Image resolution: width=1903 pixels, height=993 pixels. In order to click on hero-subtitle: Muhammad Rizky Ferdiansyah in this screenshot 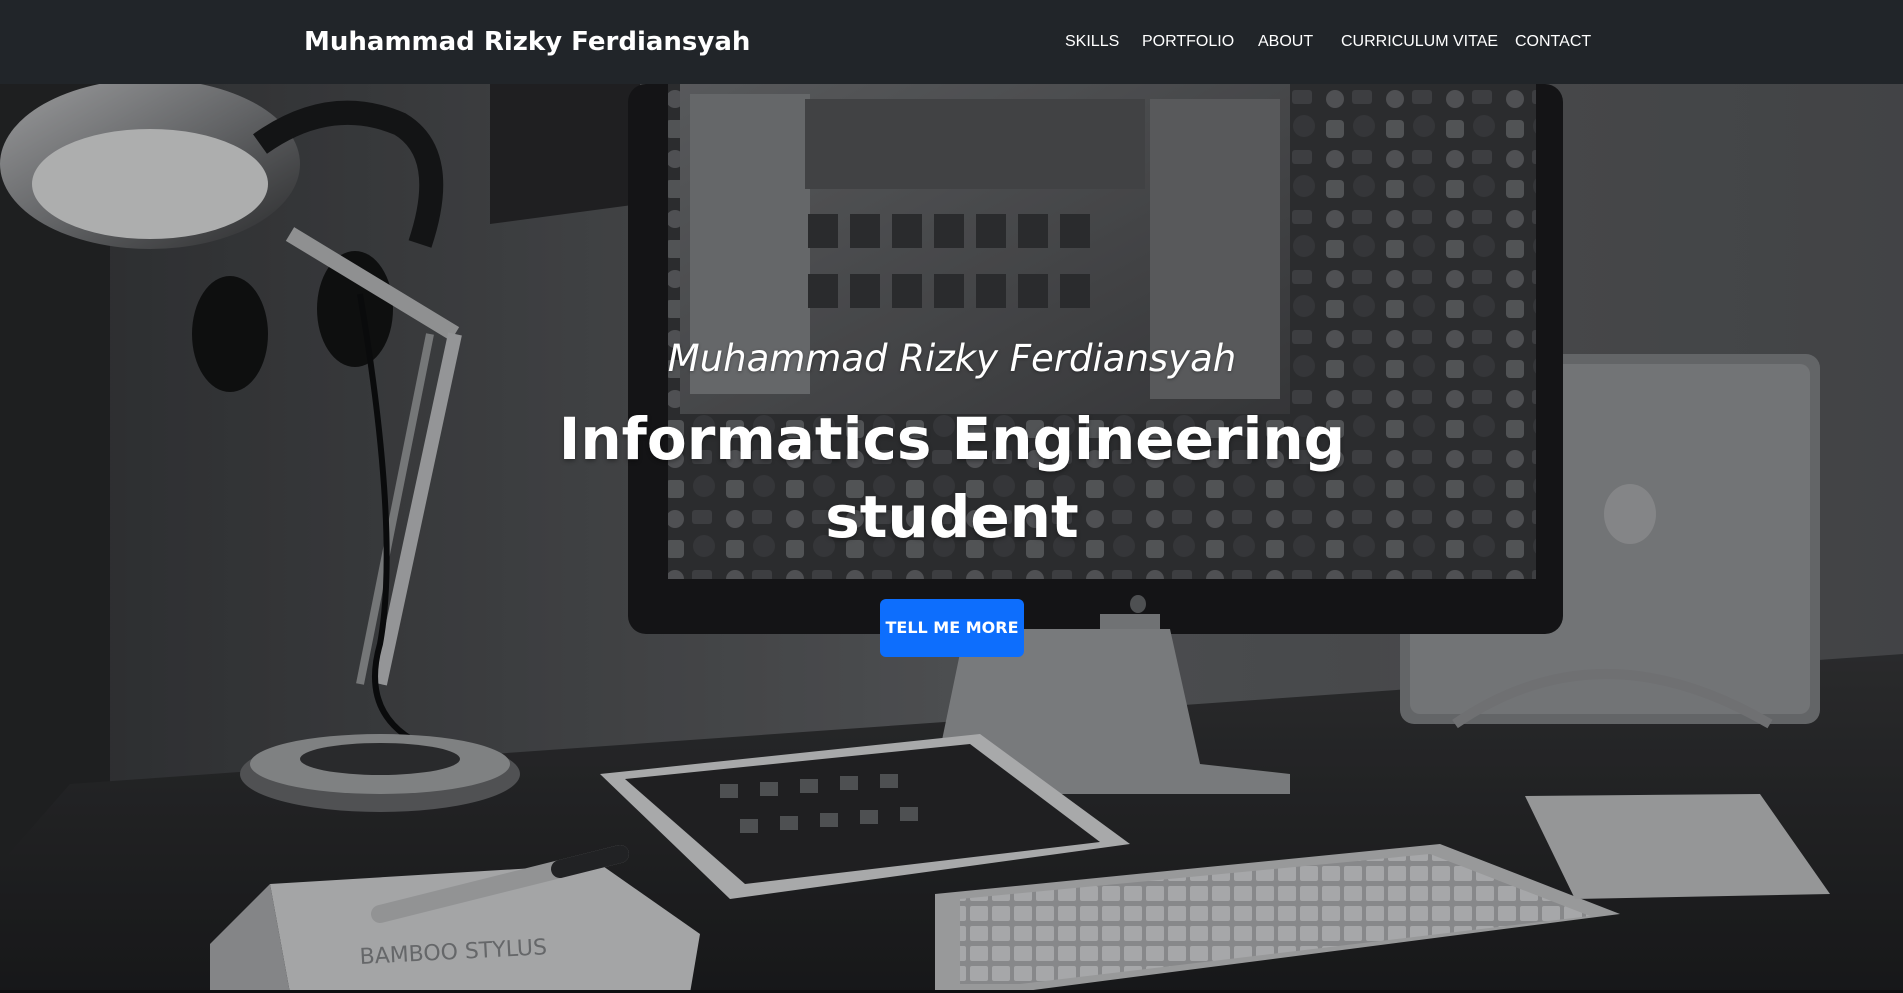, I will do `click(952, 358)`.